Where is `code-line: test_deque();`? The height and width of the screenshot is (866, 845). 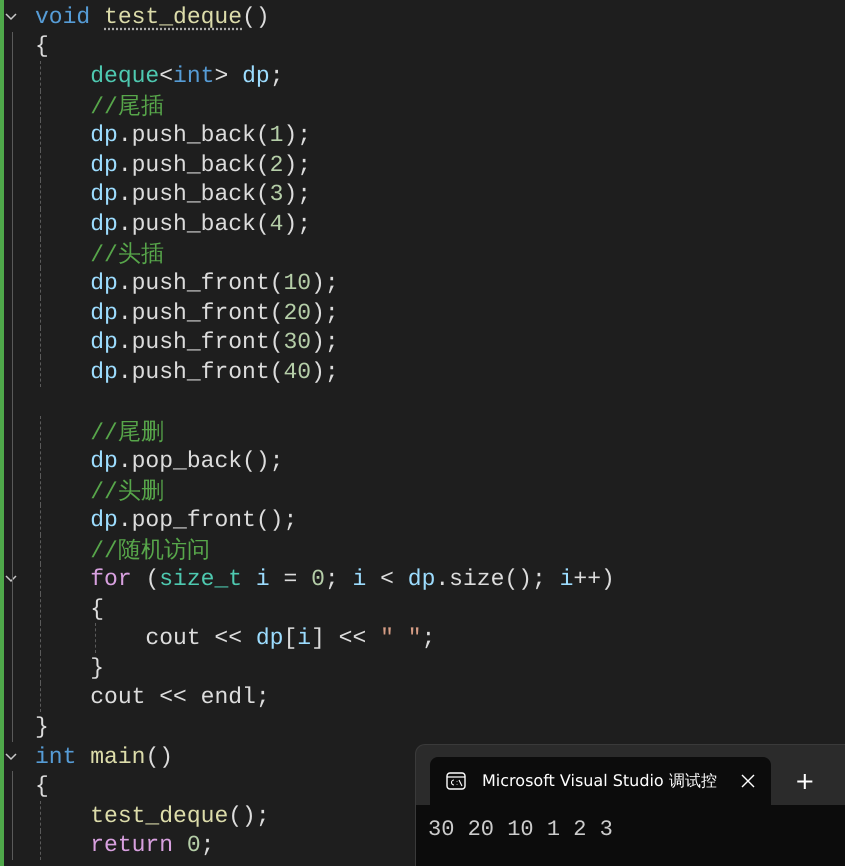 code-line: test_deque(); is located at coordinates (180, 815).